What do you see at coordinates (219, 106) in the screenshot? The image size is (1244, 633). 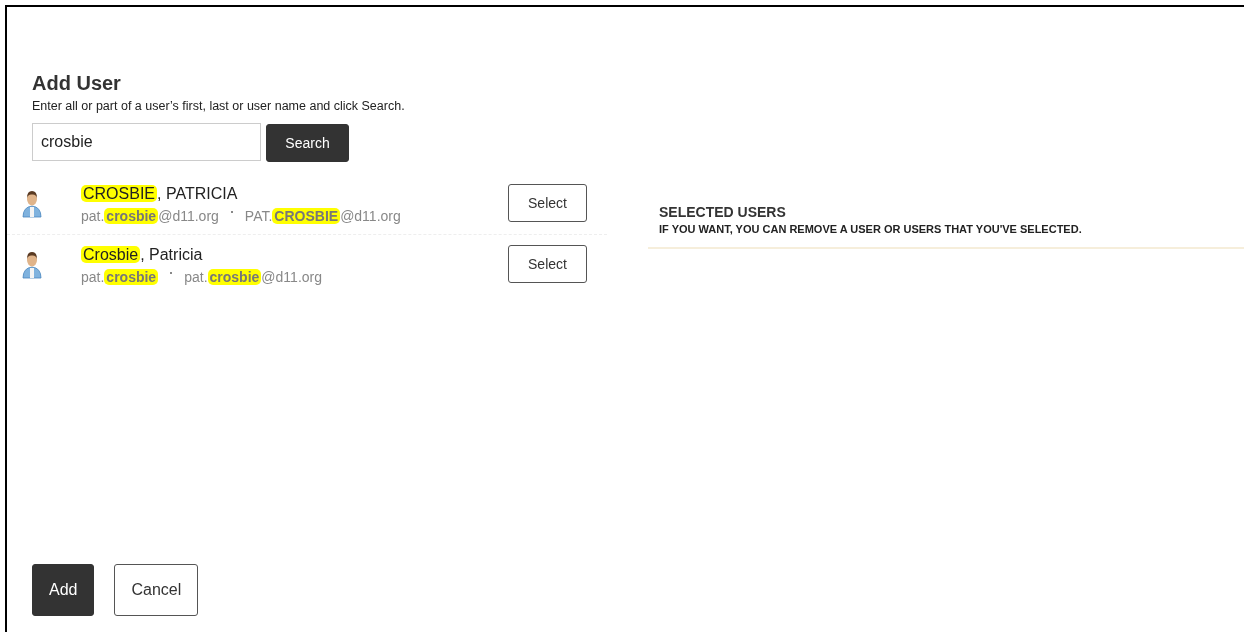 I see `instructions: Enter all or part of a user’s first, last or user name and click Search.` at bounding box center [219, 106].